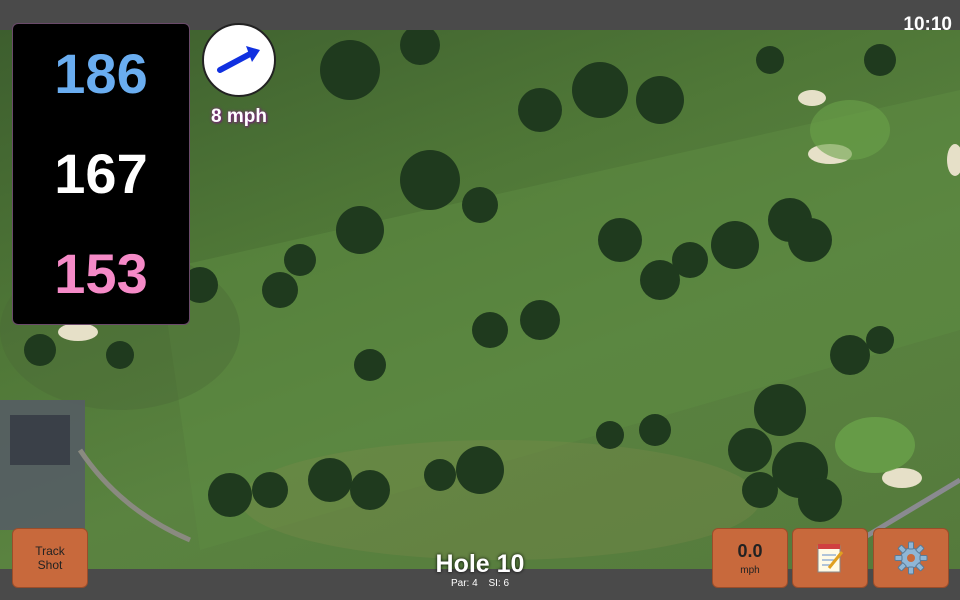 Image resolution: width=960 pixels, height=600 pixels. I want to click on notepad-icon, so click(830, 558).